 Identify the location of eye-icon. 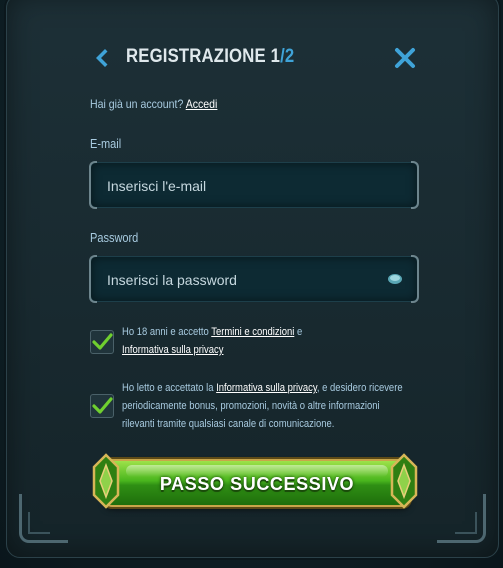
(395, 279).